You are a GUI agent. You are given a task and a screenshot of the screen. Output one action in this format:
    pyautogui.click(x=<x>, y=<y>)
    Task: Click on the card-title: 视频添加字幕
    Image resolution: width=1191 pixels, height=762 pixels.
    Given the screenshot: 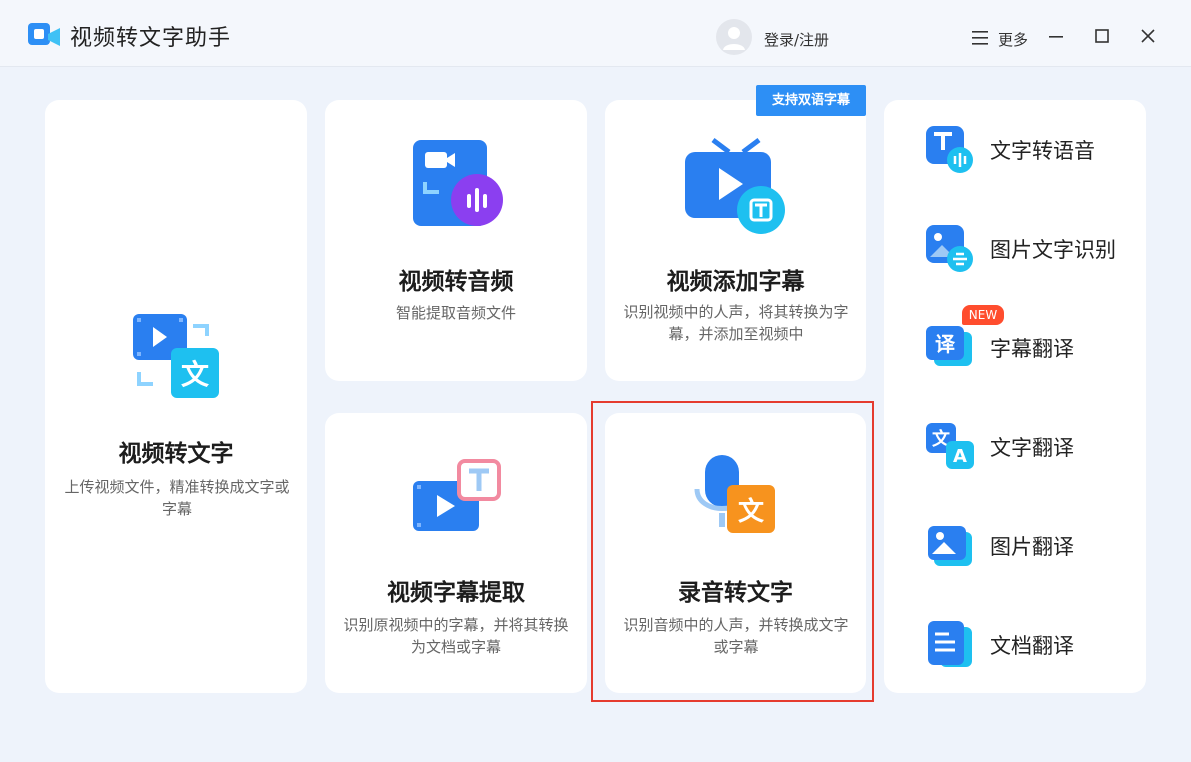 What is the action you would take?
    pyautogui.click(x=735, y=282)
    